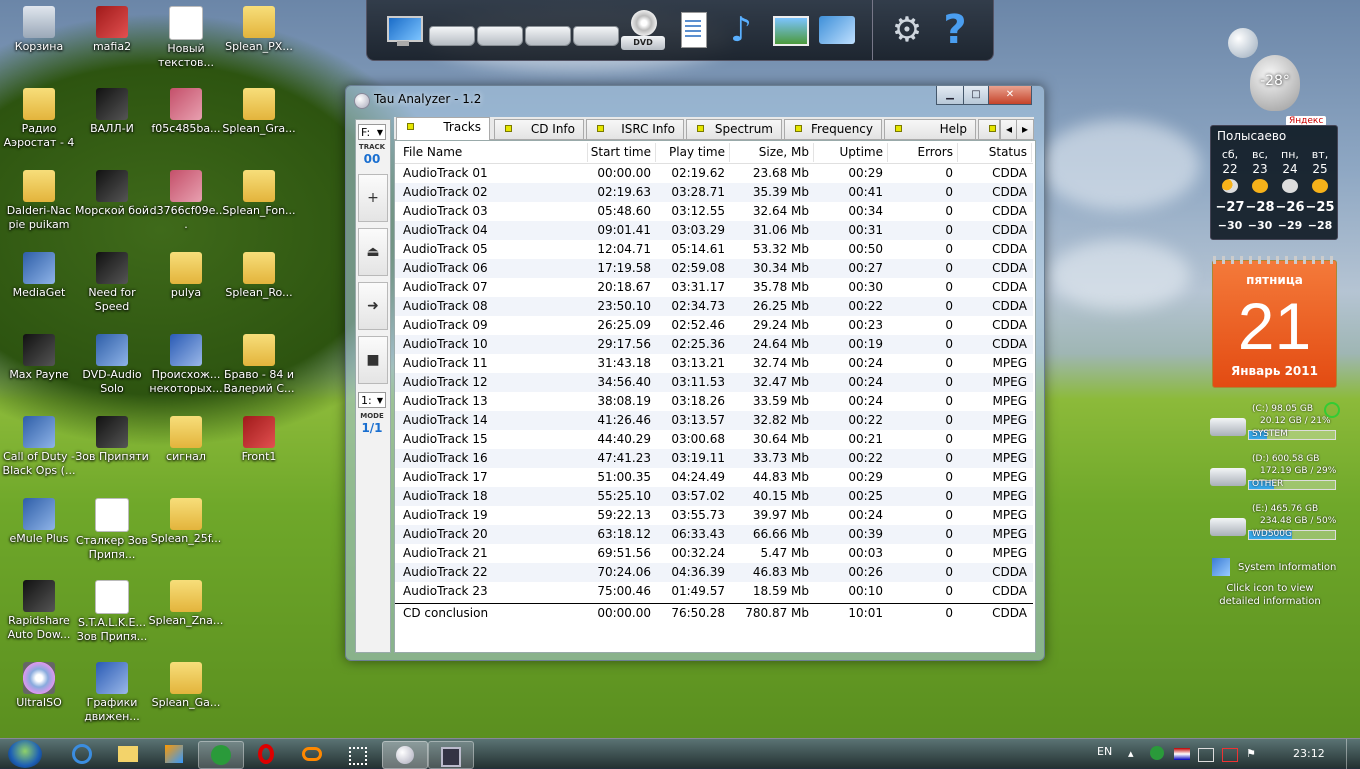 Image resolution: width=1360 pixels, height=769 pixels. I want to click on close-button: ✕, so click(1010, 95).